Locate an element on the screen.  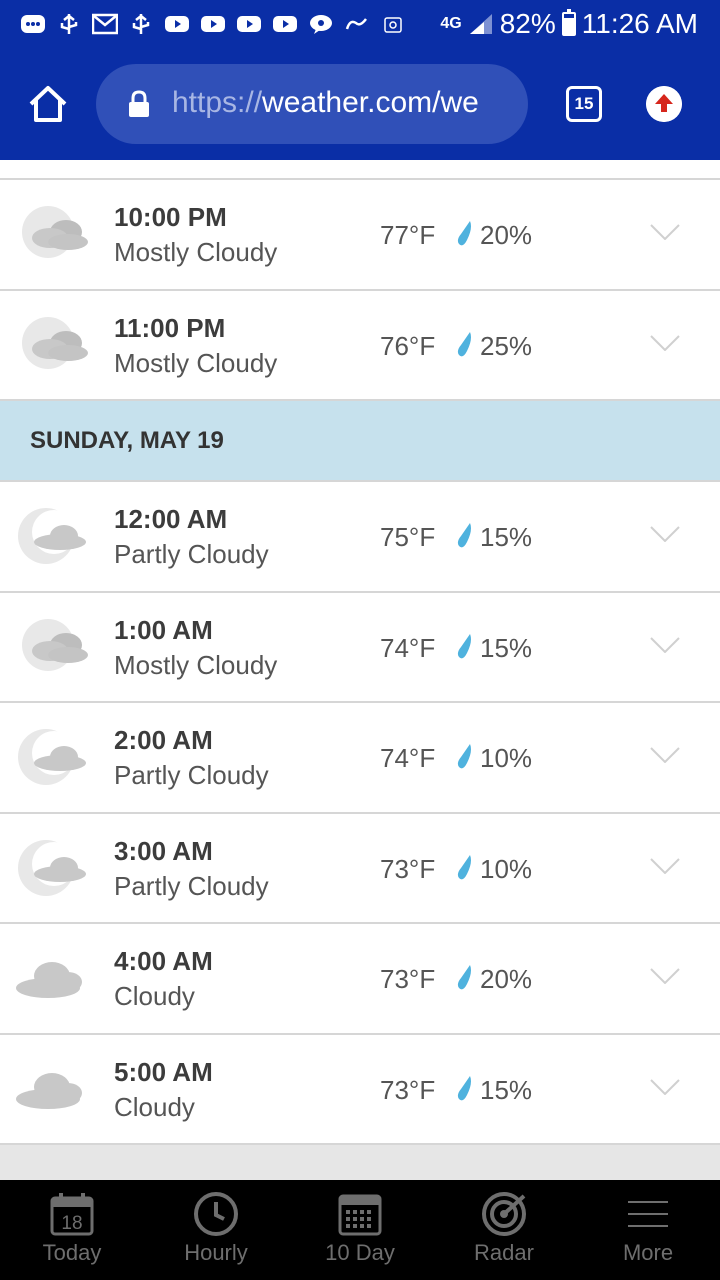
nav-10-day: 10 Day is located at coordinates (360, 1230).